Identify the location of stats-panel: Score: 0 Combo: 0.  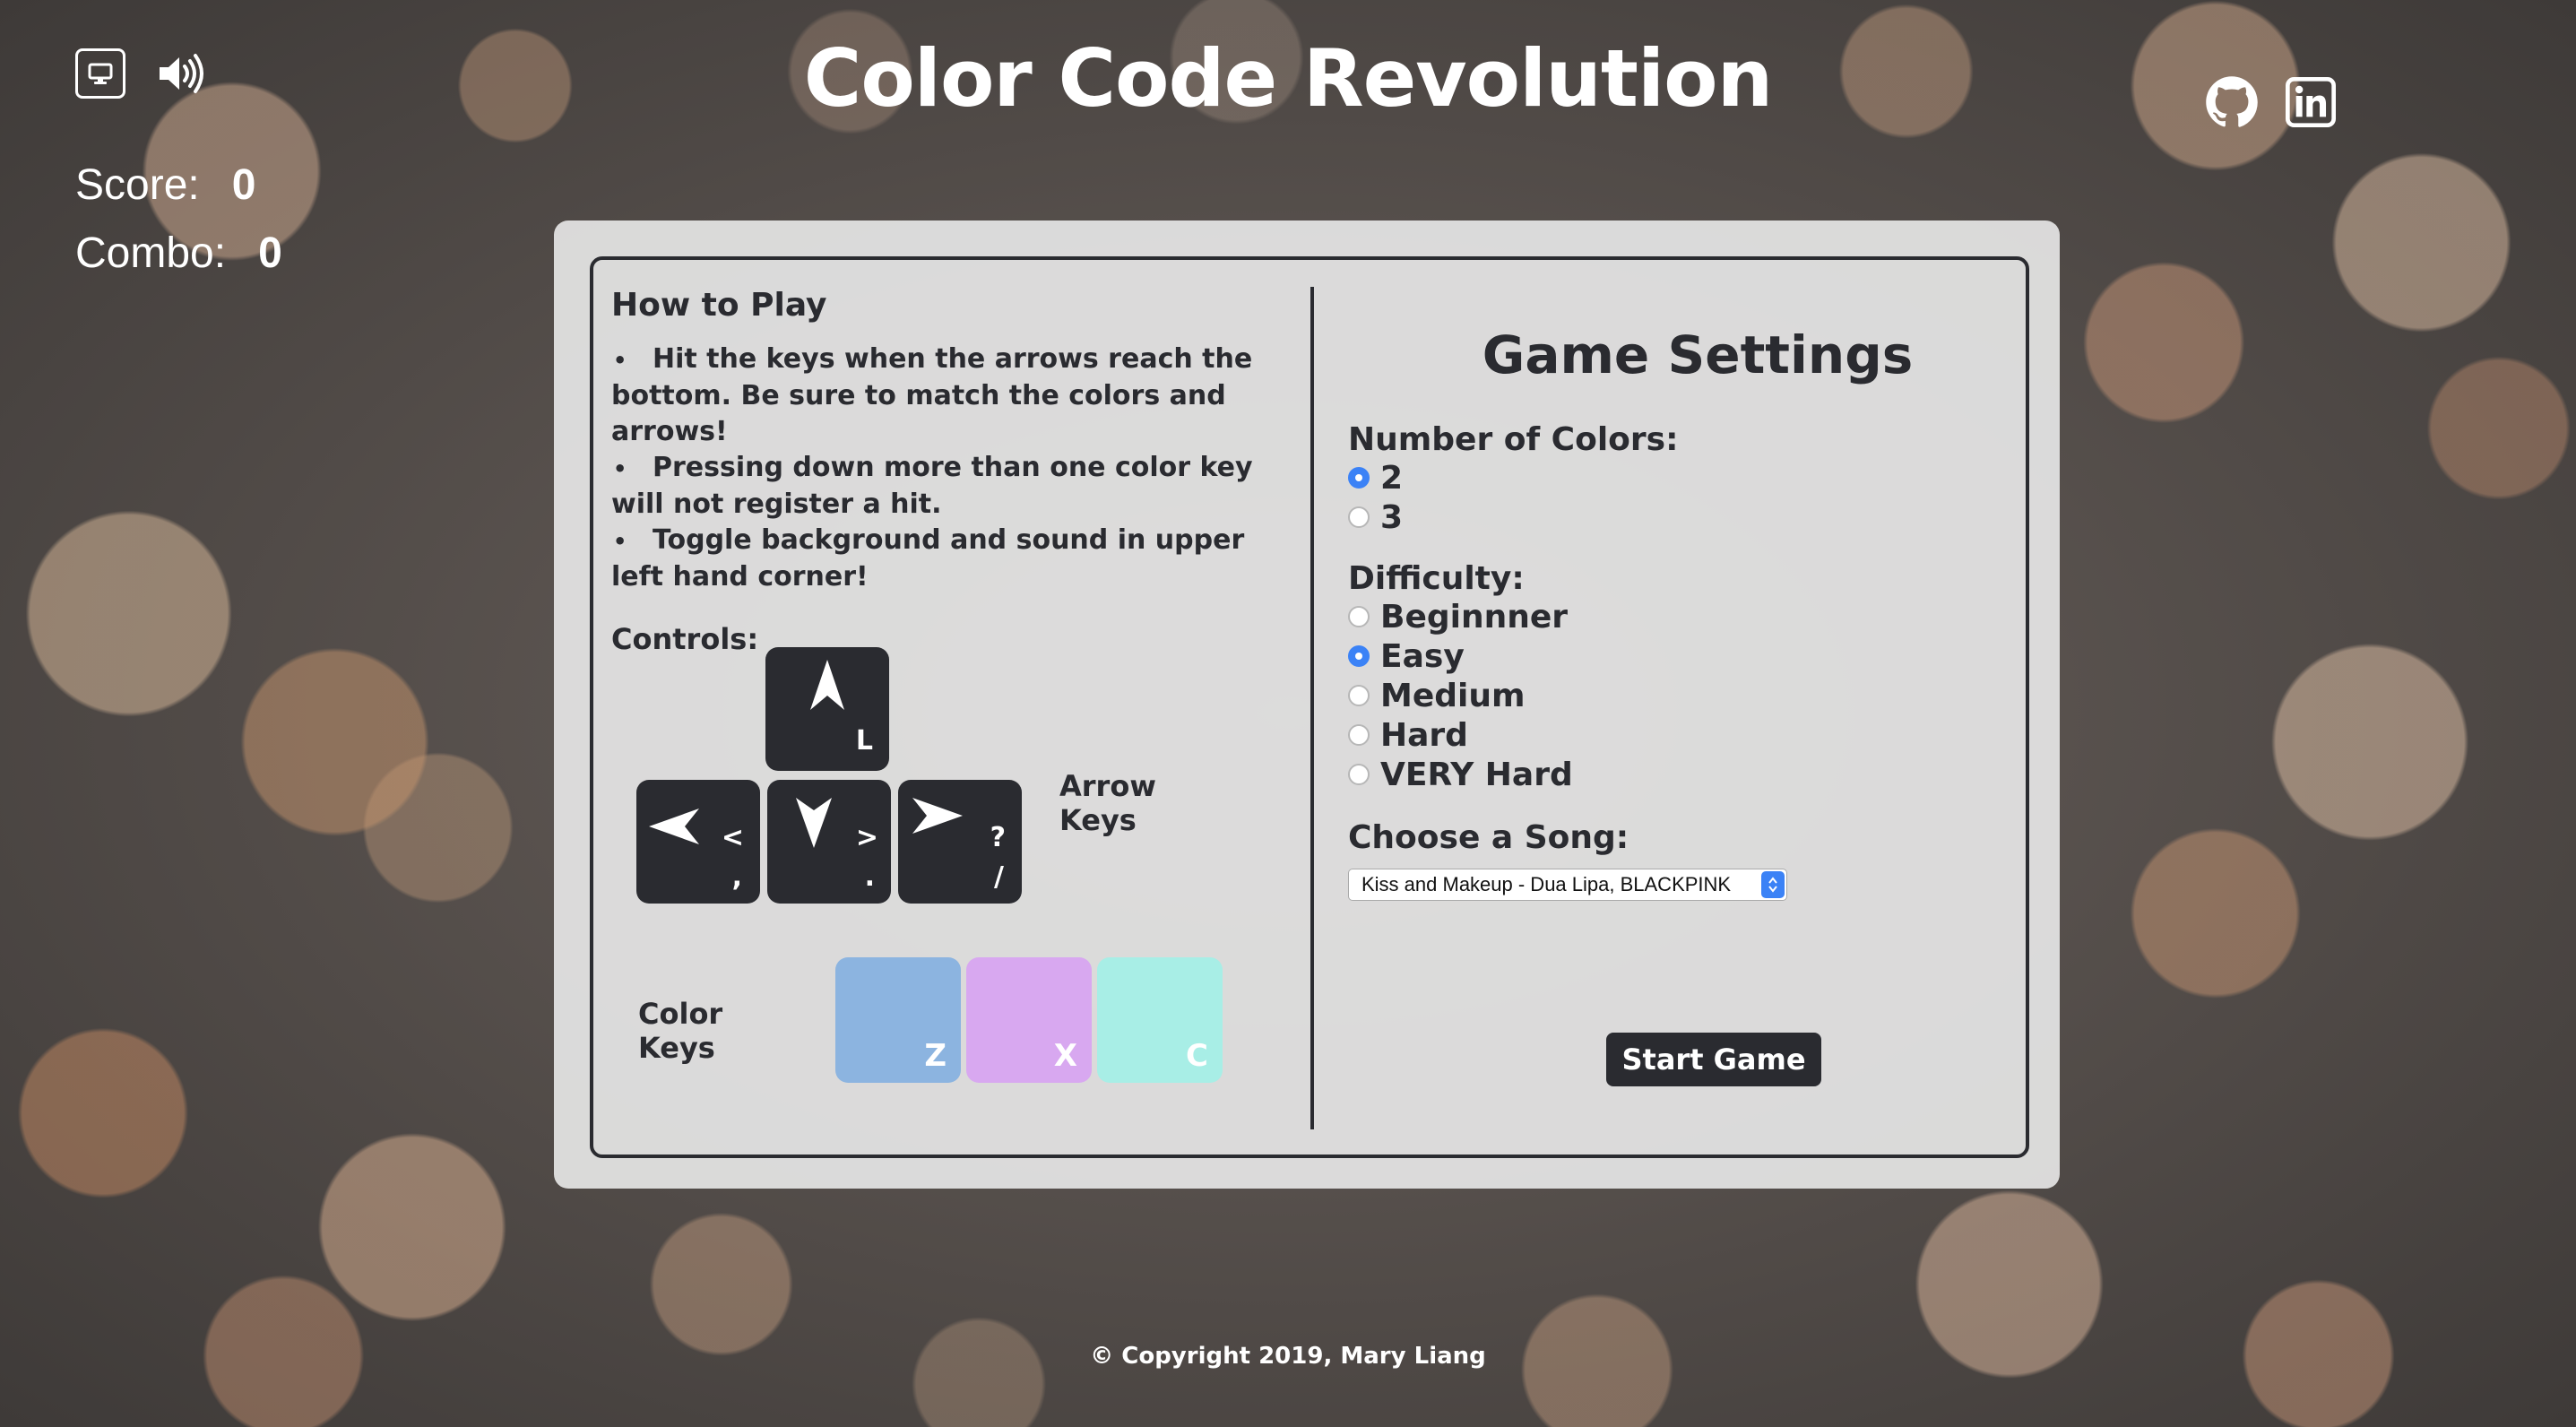
(178, 219).